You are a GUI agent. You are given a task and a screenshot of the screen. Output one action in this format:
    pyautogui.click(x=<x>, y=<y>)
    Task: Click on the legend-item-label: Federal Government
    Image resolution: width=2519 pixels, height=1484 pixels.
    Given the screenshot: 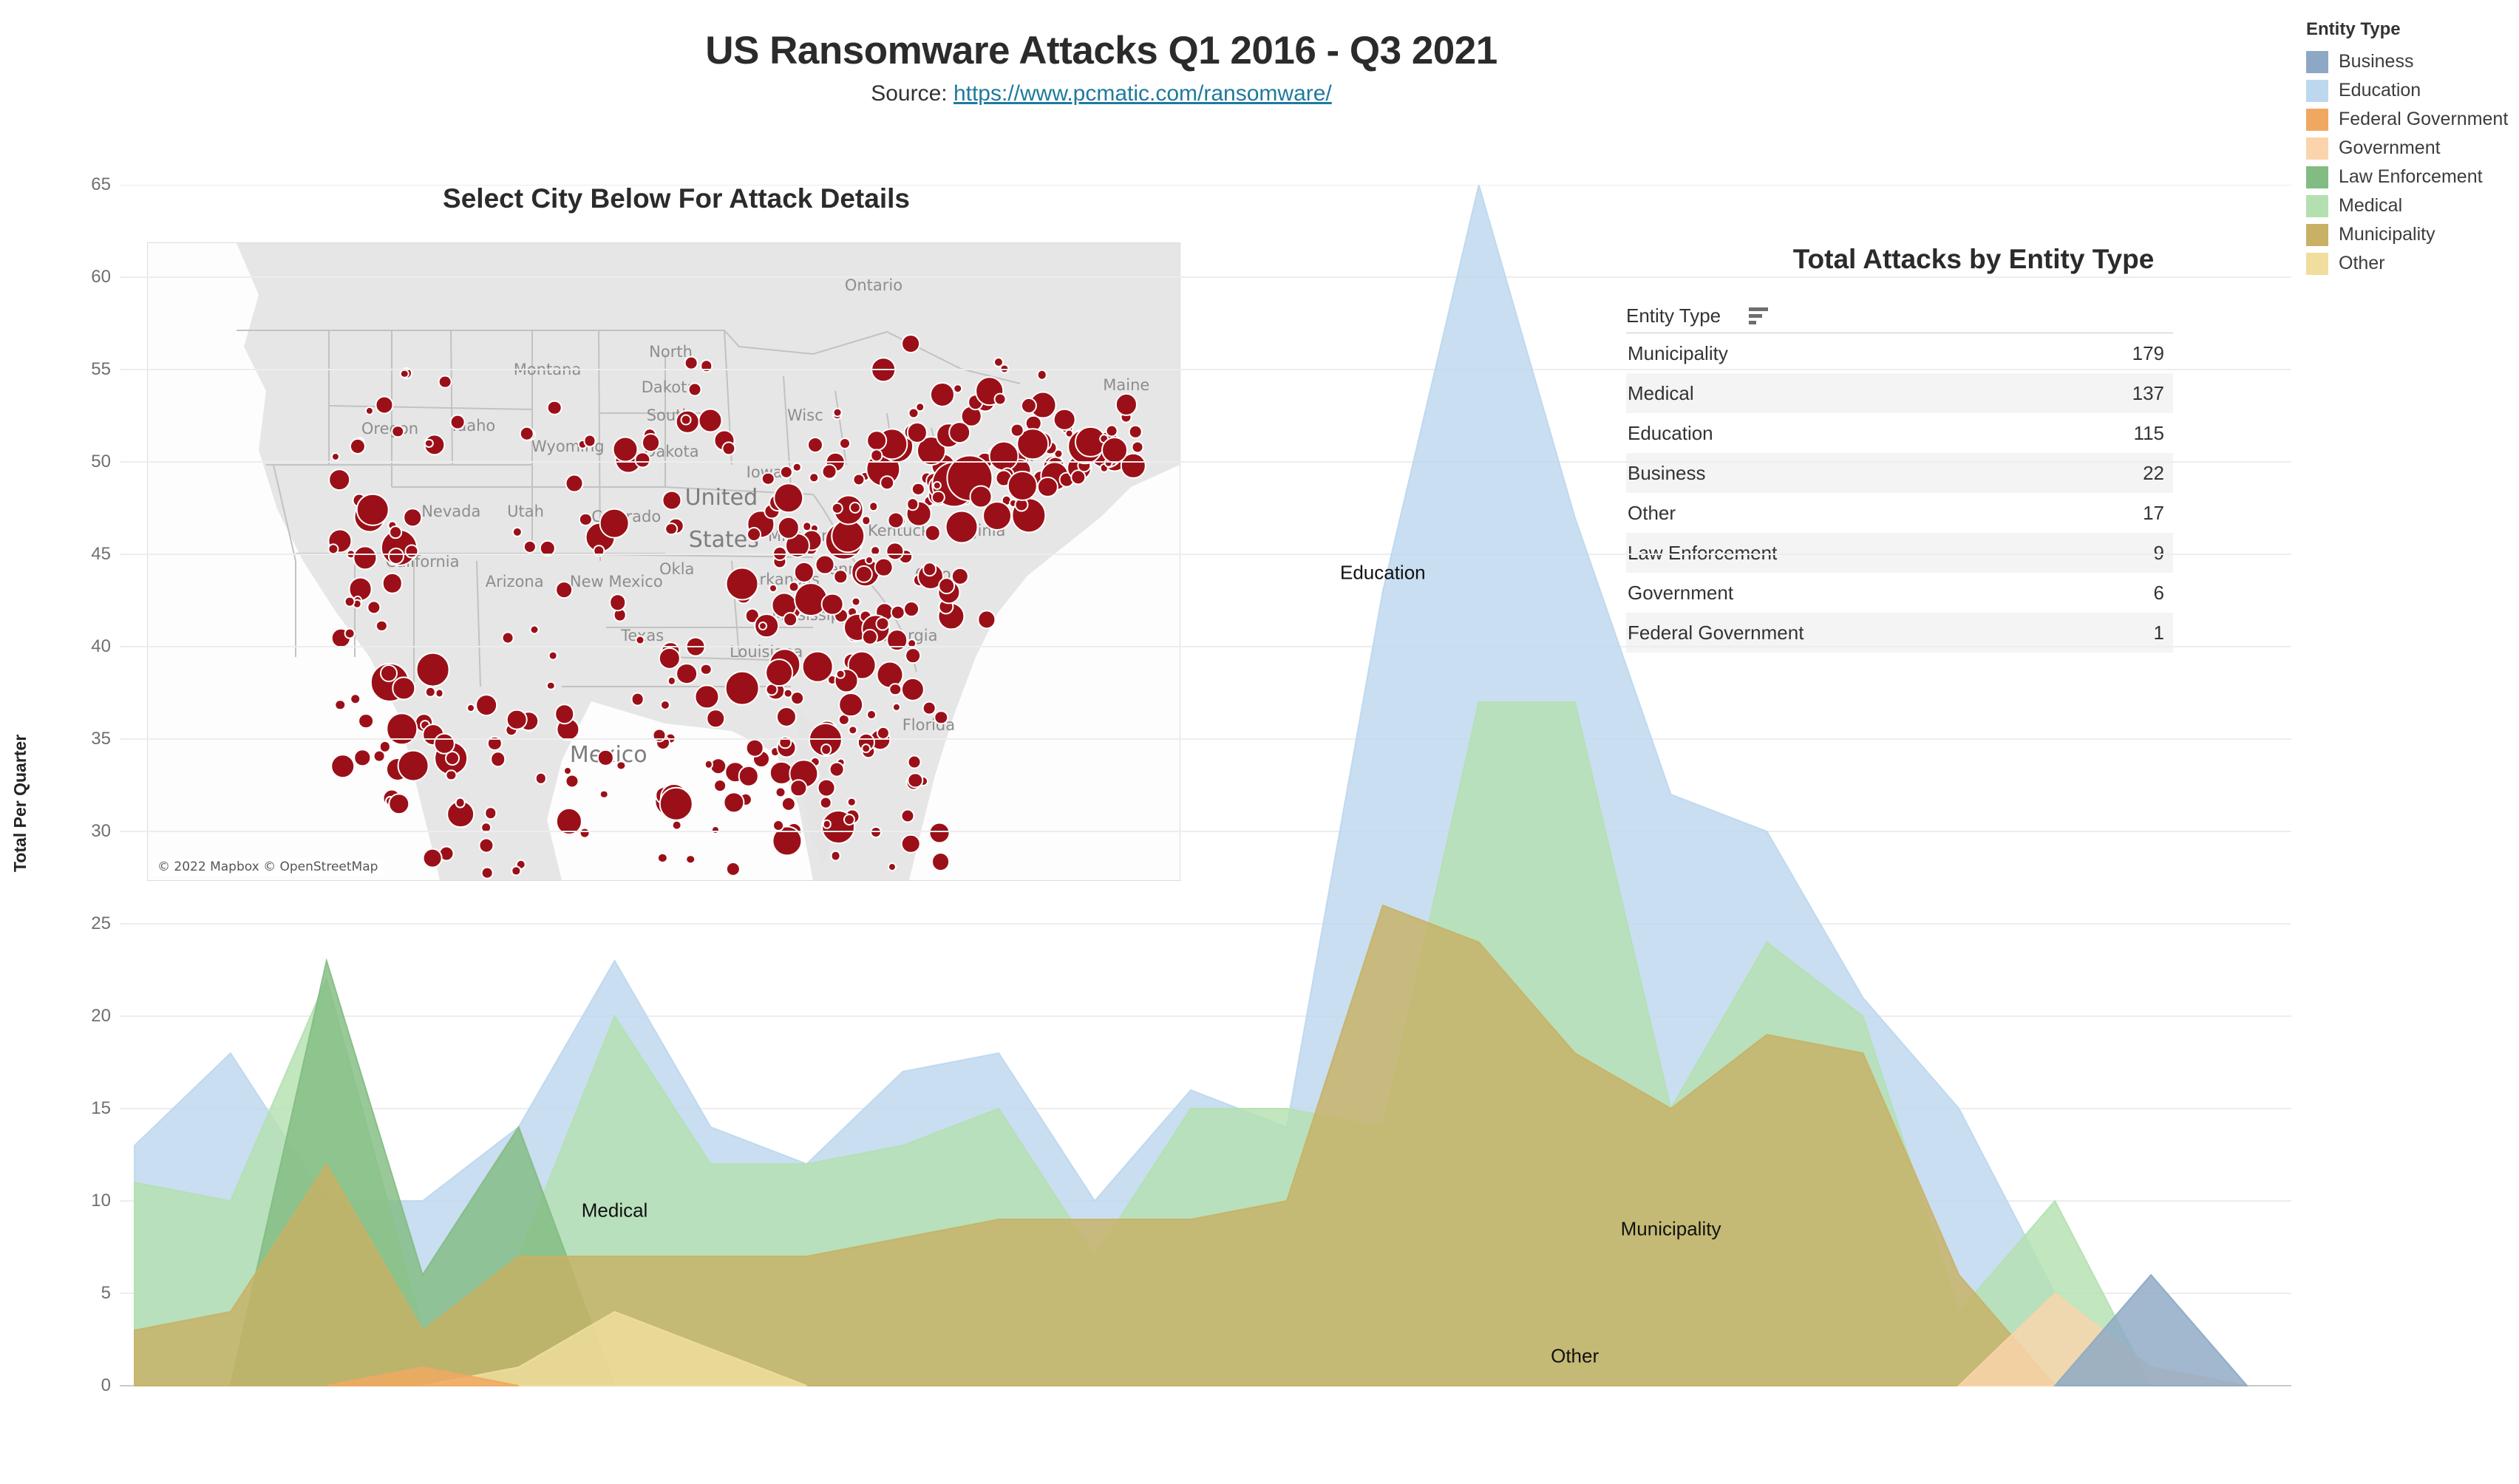 What is the action you would take?
    pyautogui.click(x=2424, y=119)
    